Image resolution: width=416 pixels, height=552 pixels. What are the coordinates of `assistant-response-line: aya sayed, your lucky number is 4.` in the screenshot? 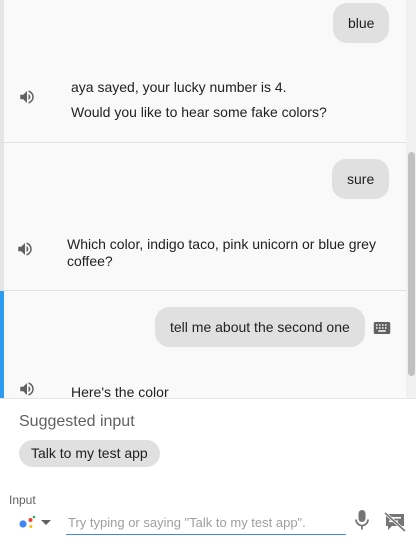 It's located at (179, 87).